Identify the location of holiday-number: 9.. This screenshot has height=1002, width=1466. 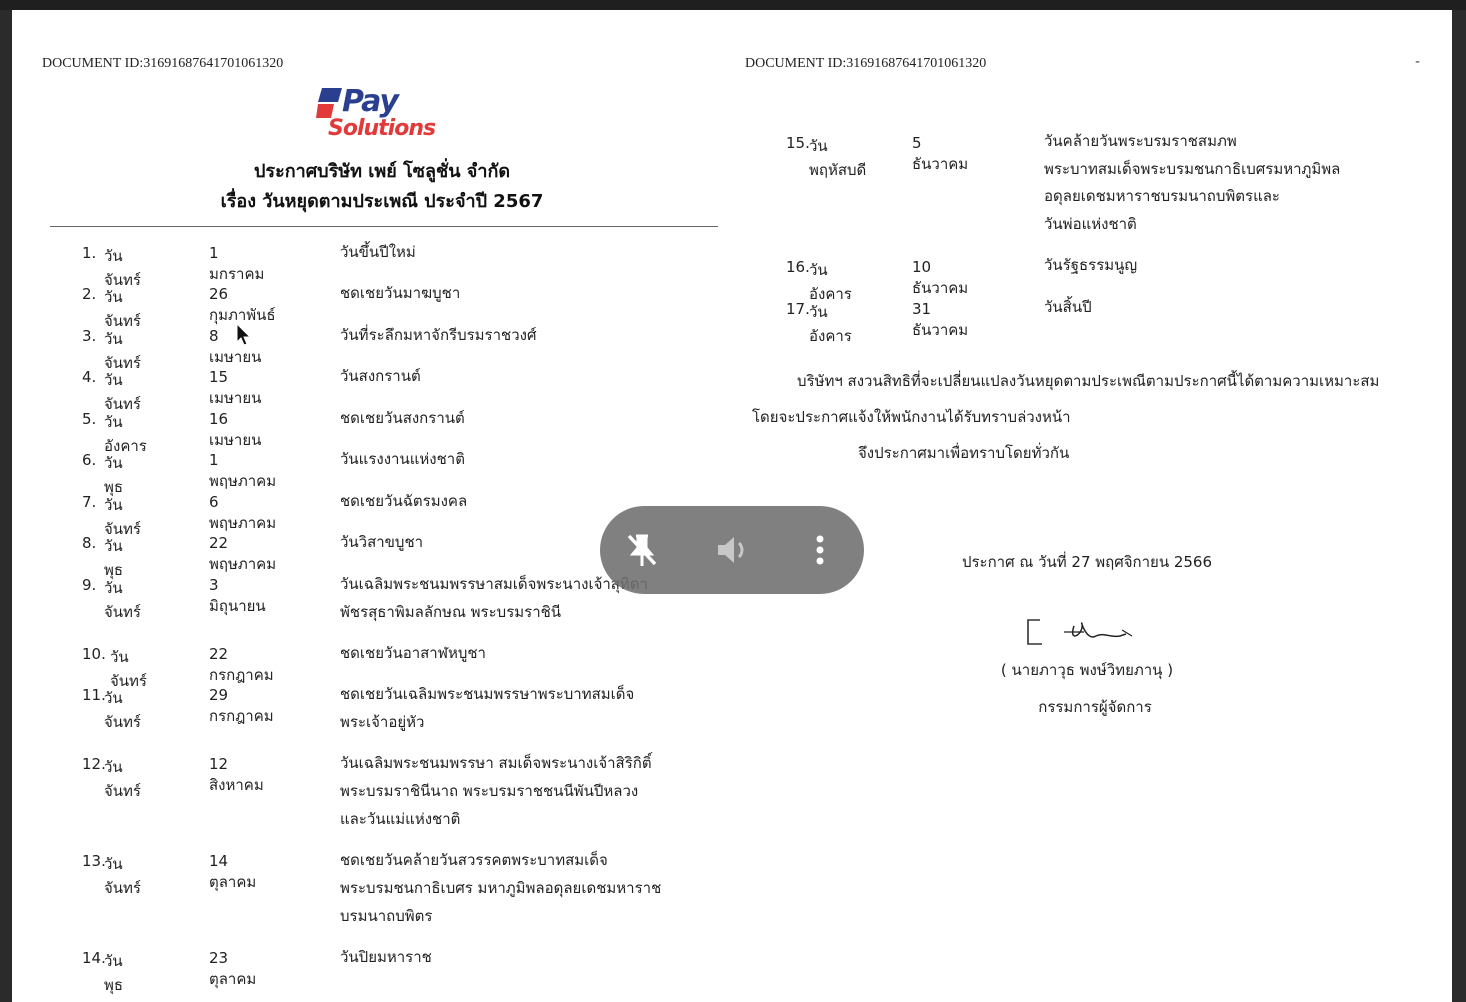
(89, 585).